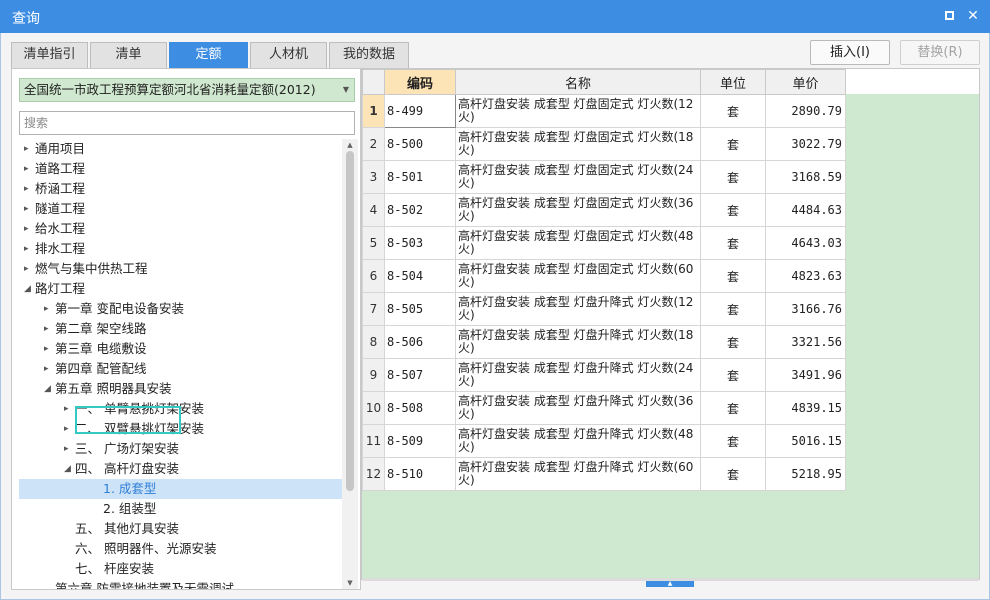 The image size is (990, 600). Describe the element at coordinates (805, 375) in the screenshot. I see `quota-price-cell: 3491.96` at that location.